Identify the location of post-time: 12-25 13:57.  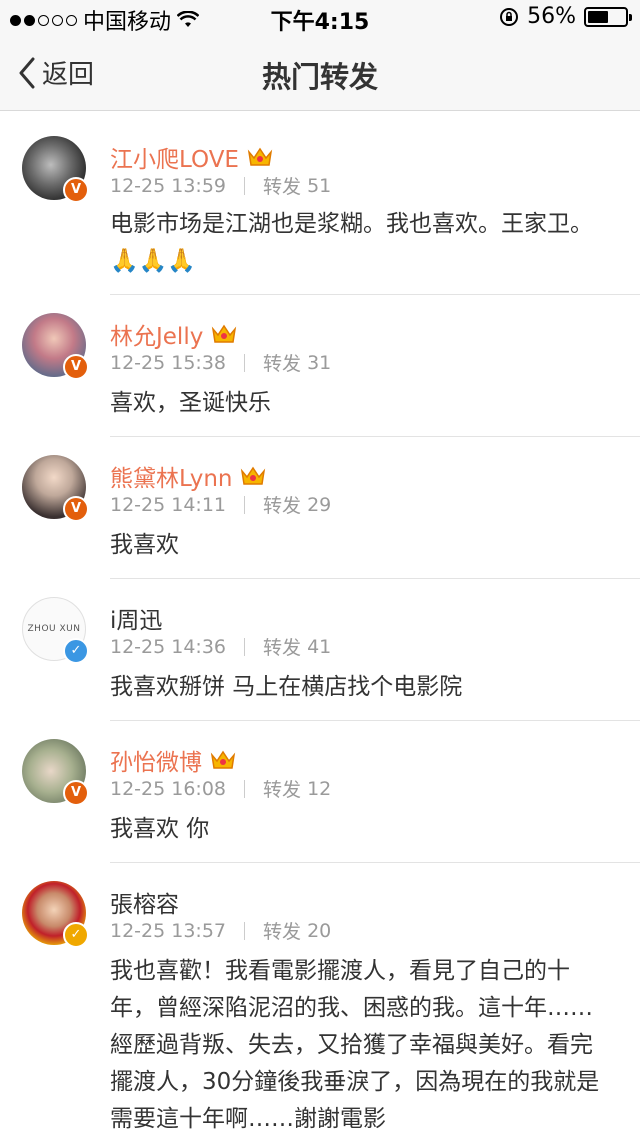
(168, 930).